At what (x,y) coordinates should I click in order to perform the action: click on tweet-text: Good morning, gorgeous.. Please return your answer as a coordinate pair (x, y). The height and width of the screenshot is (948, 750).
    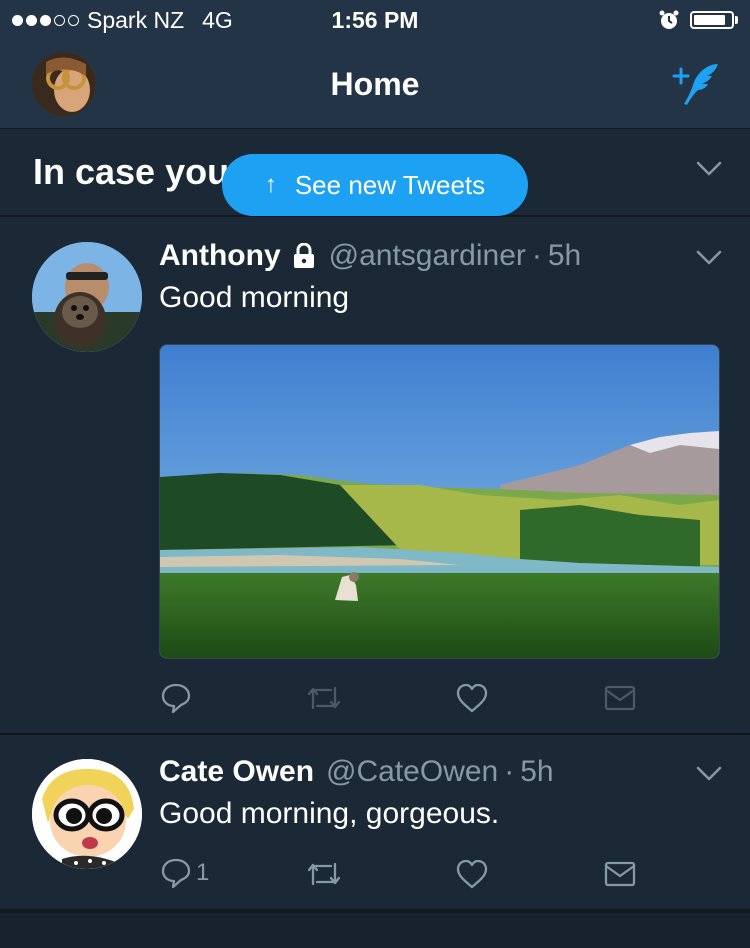
    Looking at the image, I should click on (329, 813).